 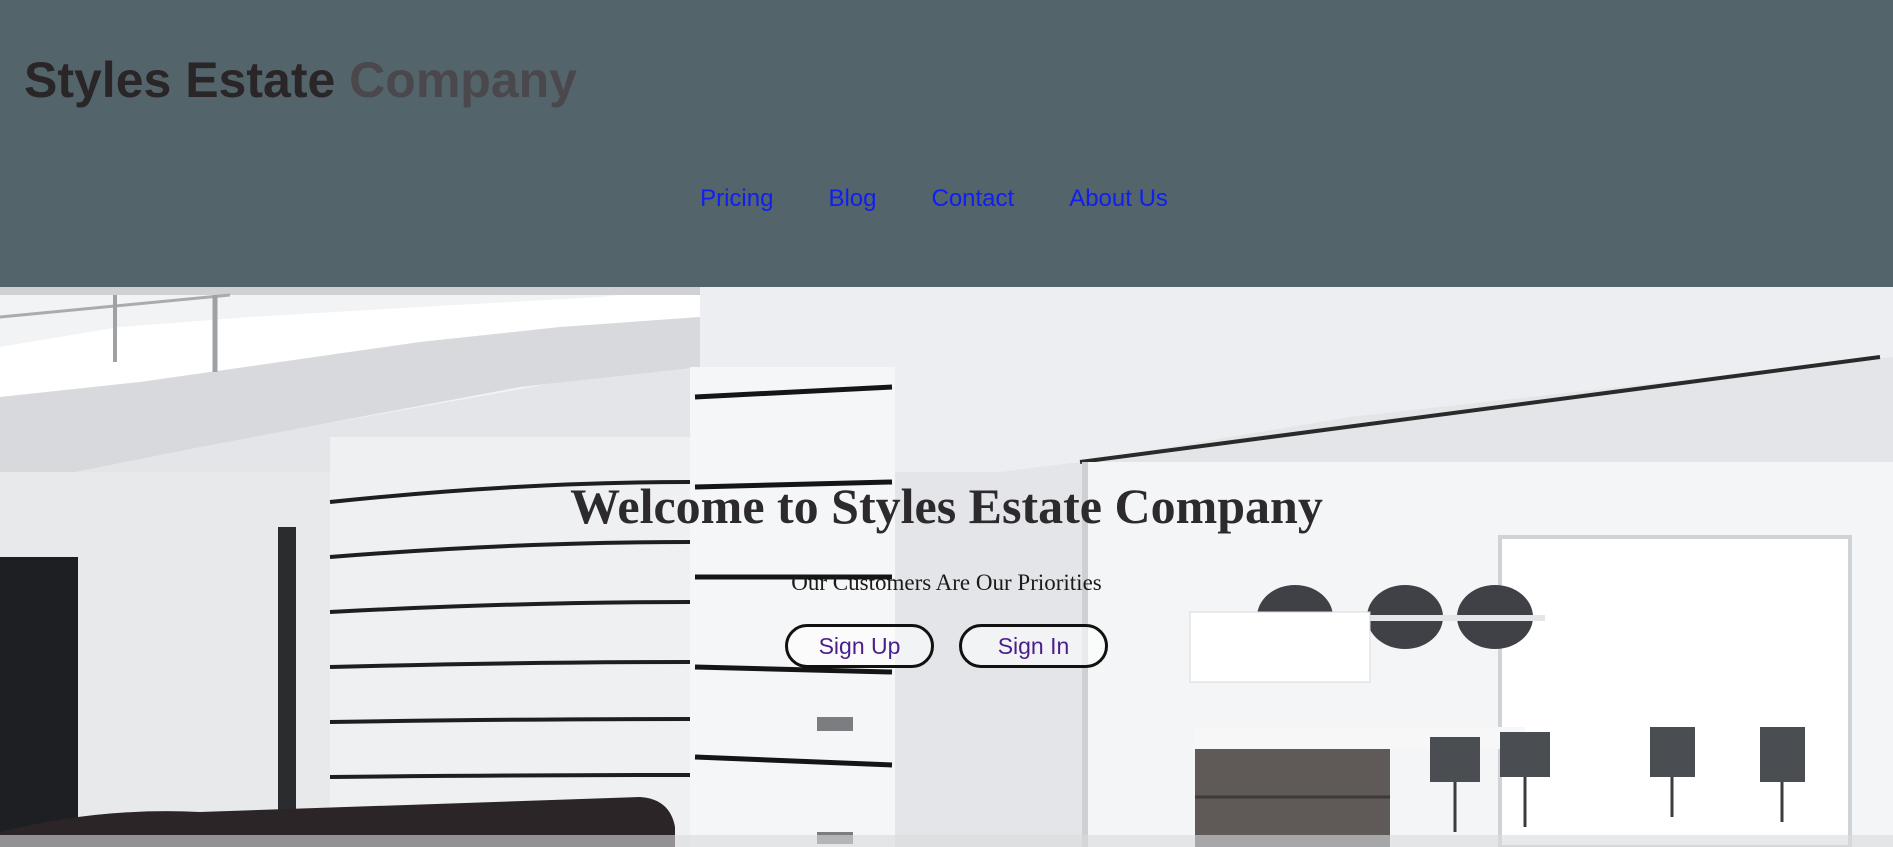 What do you see at coordinates (859, 646) in the screenshot?
I see `sign-up-button: Sign Up` at bounding box center [859, 646].